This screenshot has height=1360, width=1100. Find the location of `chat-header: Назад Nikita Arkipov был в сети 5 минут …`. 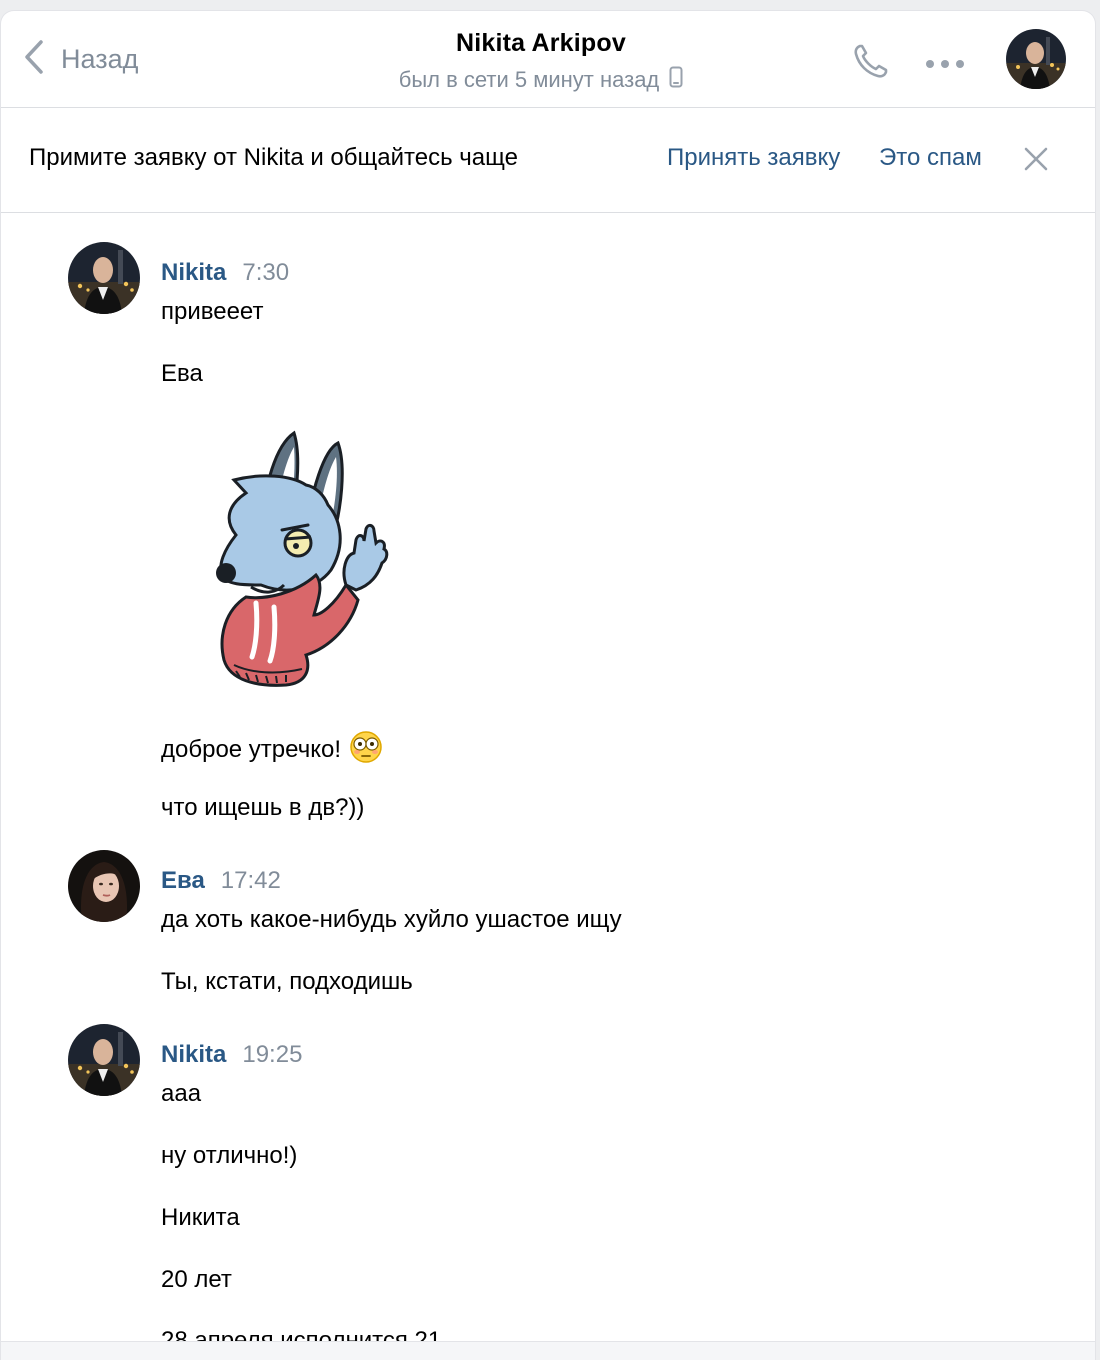

chat-header: Назад Nikita Arkipov был в сети 5 минут … is located at coordinates (548, 59).